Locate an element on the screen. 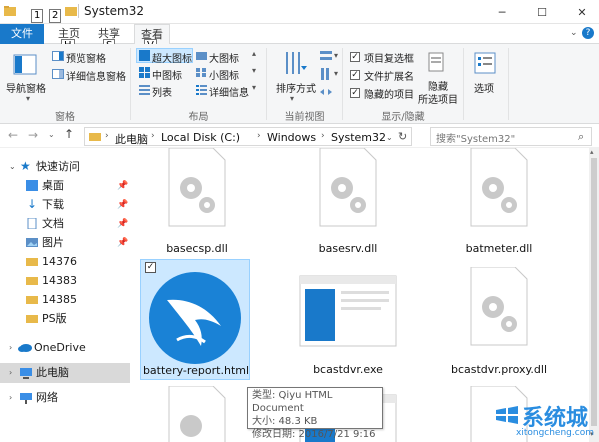 The image size is (599, 442). item-checkboxes-label: 项目复选框 is located at coordinates (389, 57).